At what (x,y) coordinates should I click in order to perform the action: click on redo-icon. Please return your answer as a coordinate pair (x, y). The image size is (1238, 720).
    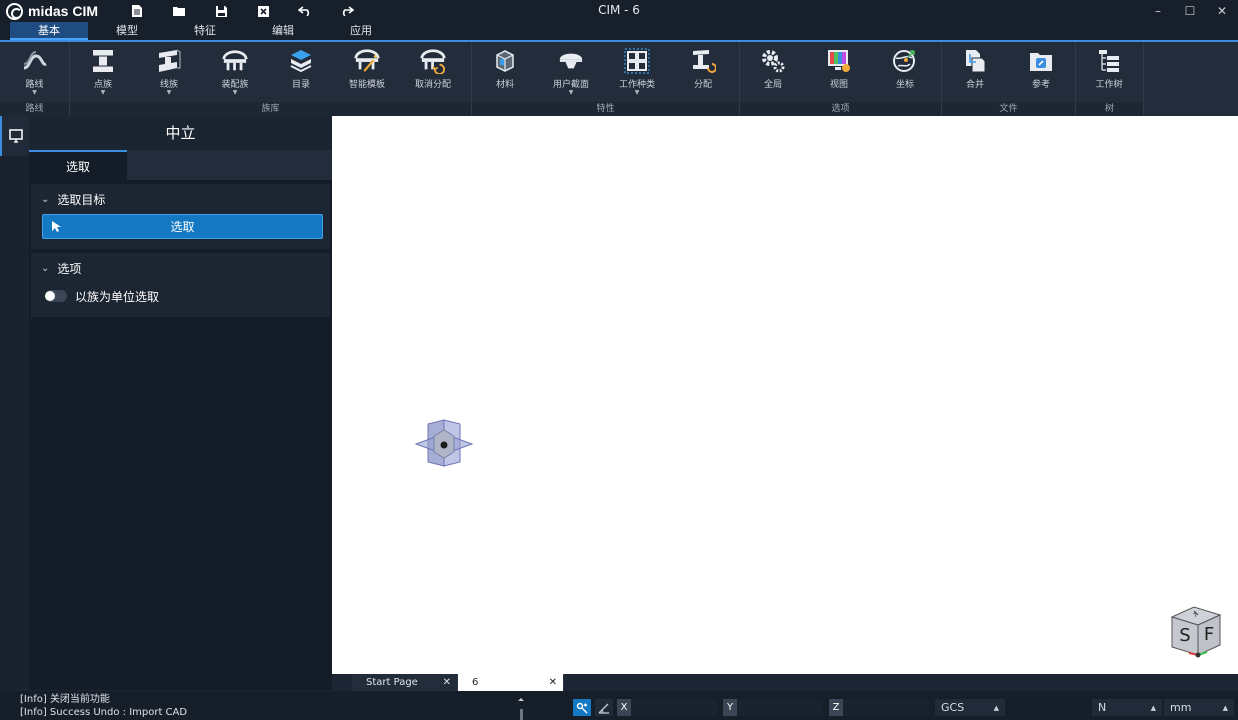
    Looking at the image, I should click on (348, 11).